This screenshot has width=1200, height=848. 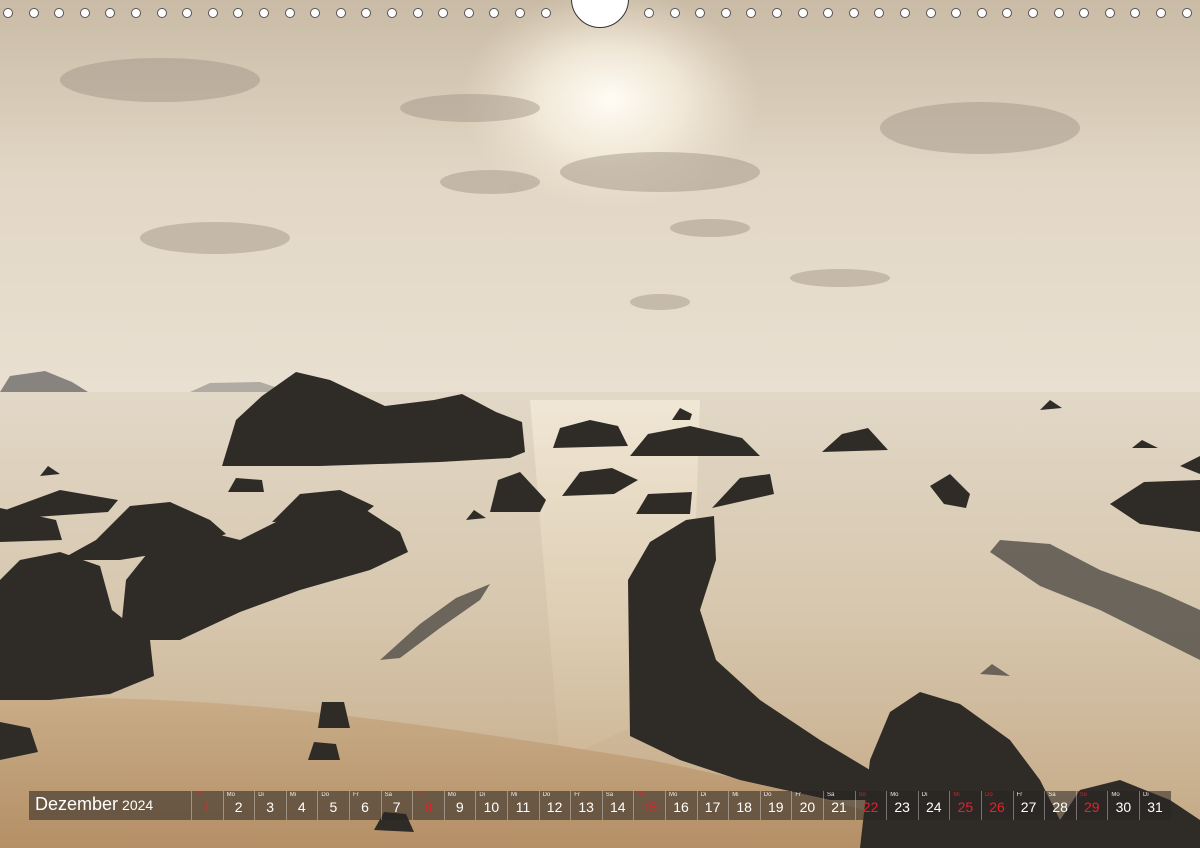 What do you see at coordinates (546, 795) in the screenshot?
I see `weekday-label: Do` at bounding box center [546, 795].